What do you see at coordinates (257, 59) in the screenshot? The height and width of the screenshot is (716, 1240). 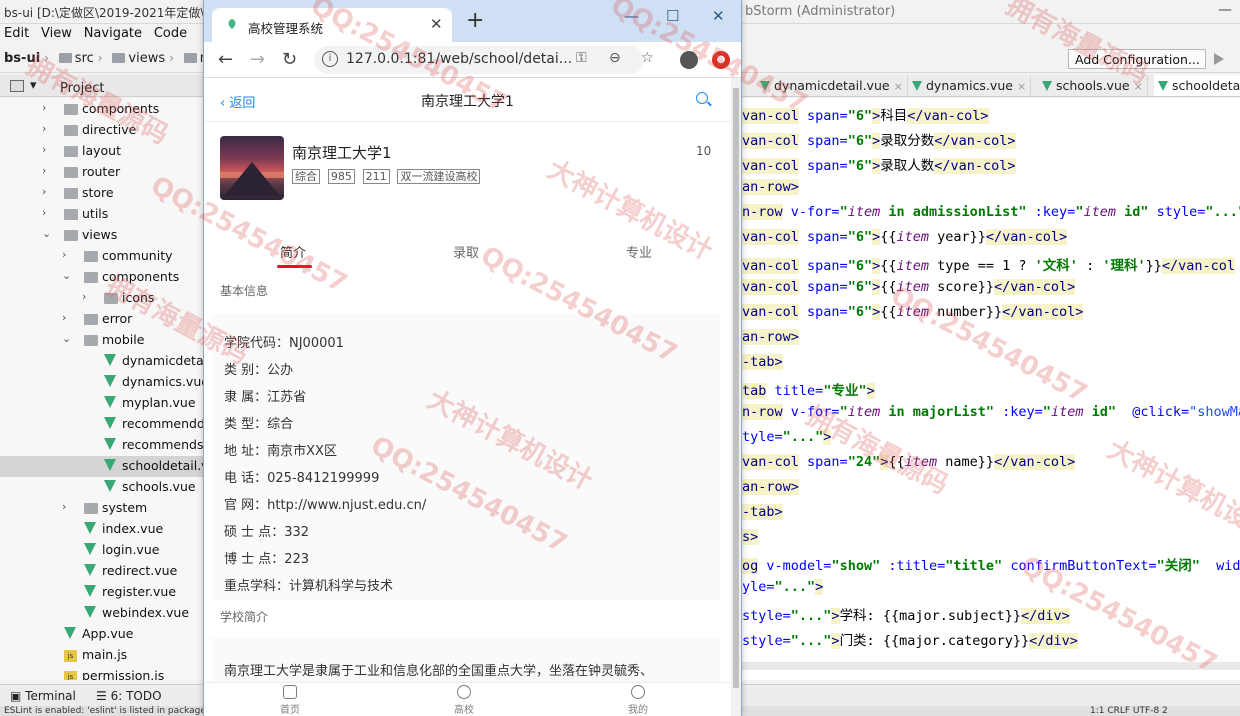 I see `forward-arrow-icon: →` at bounding box center [257, 59].